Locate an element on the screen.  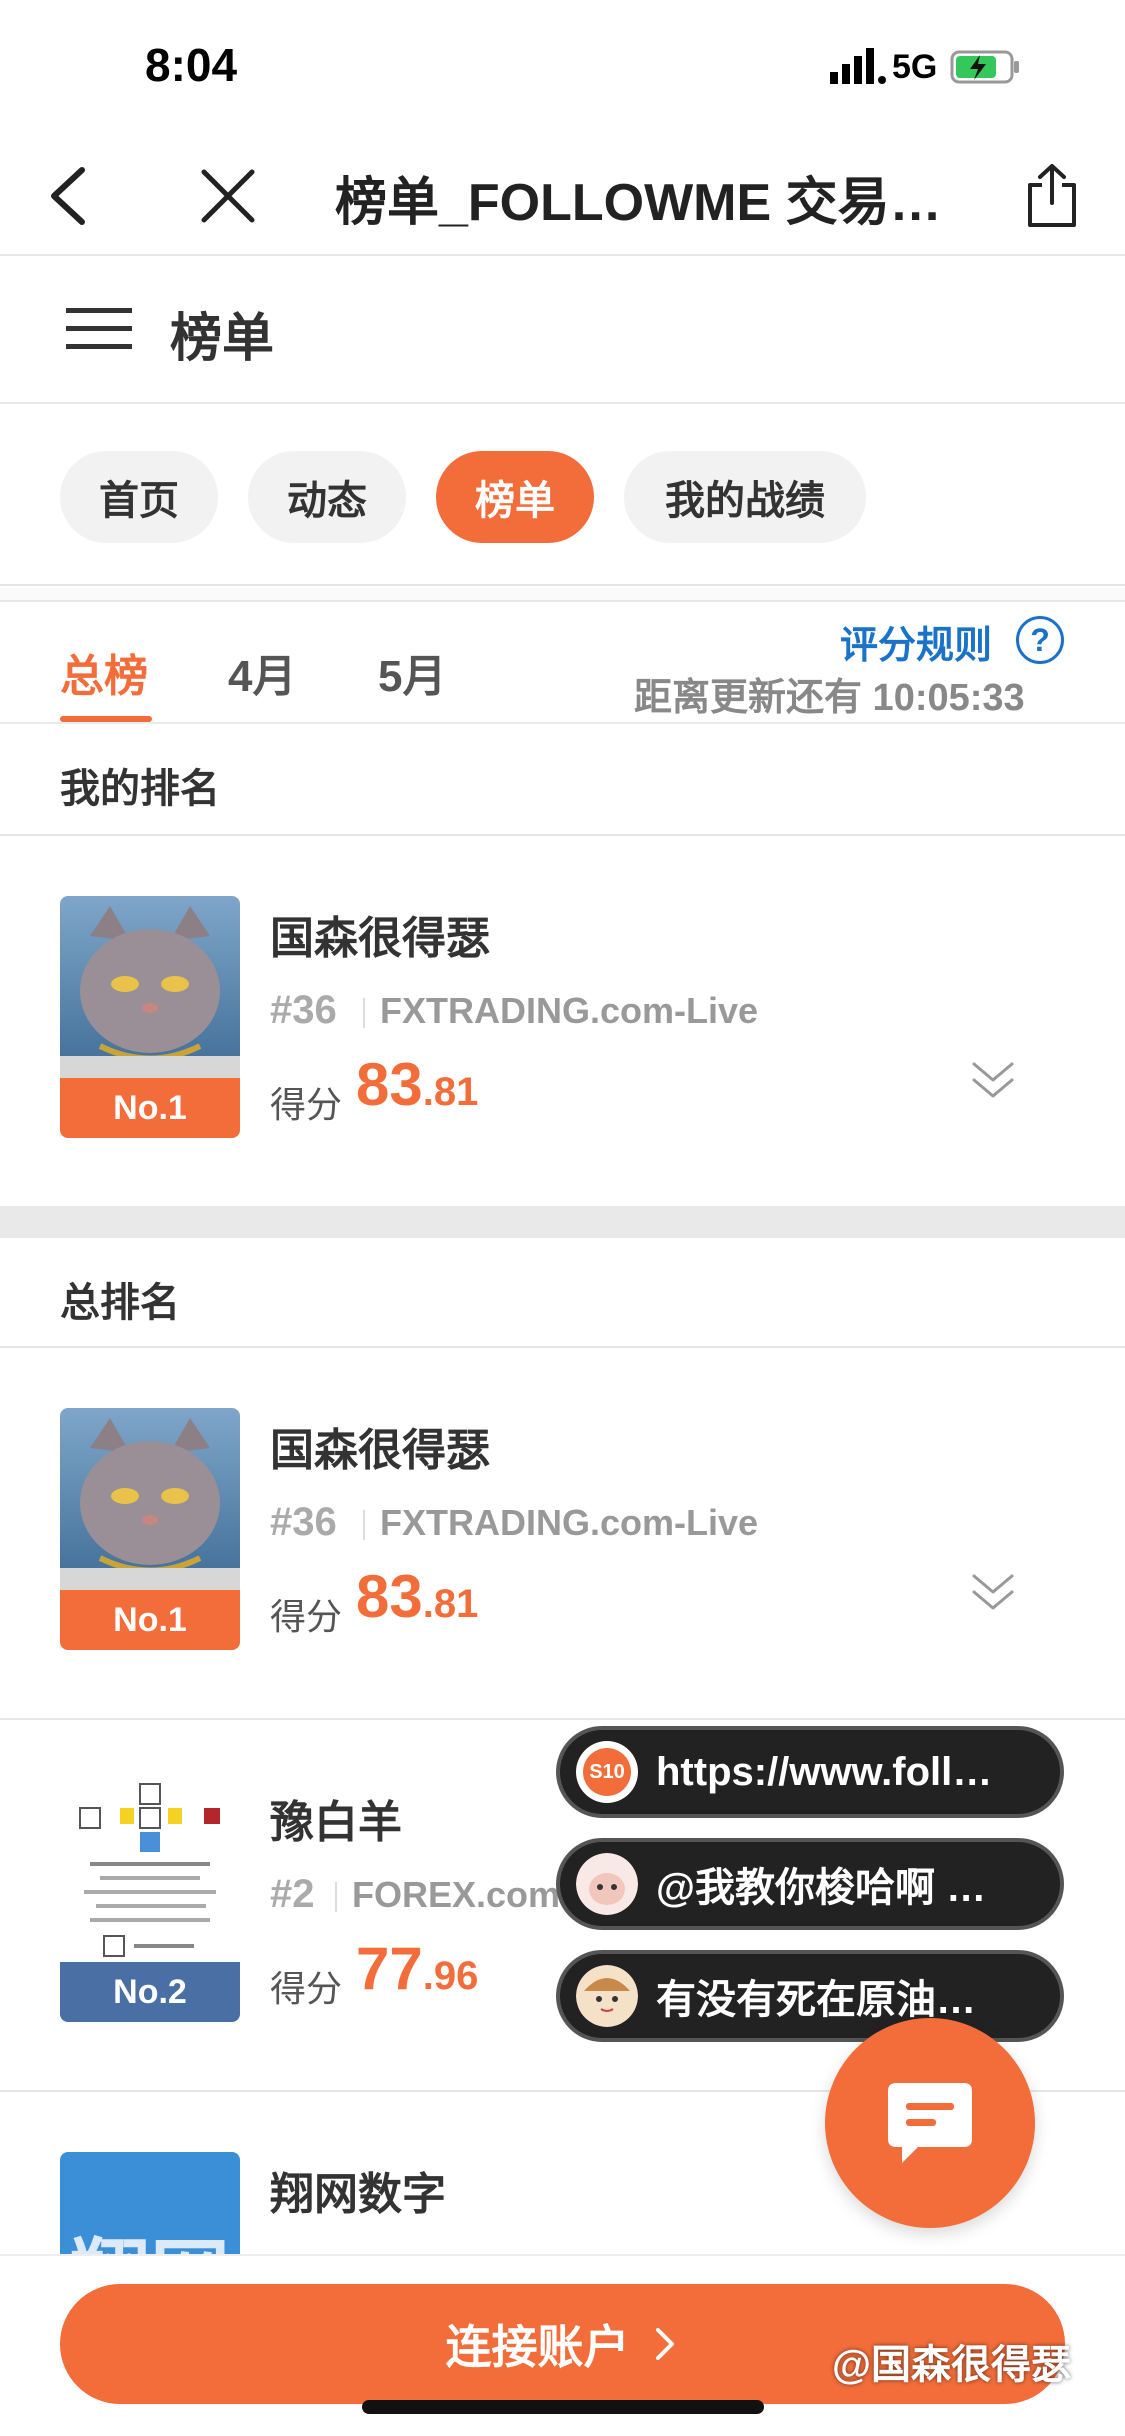
chat-fab-button is located at coordinates (930, 2123).